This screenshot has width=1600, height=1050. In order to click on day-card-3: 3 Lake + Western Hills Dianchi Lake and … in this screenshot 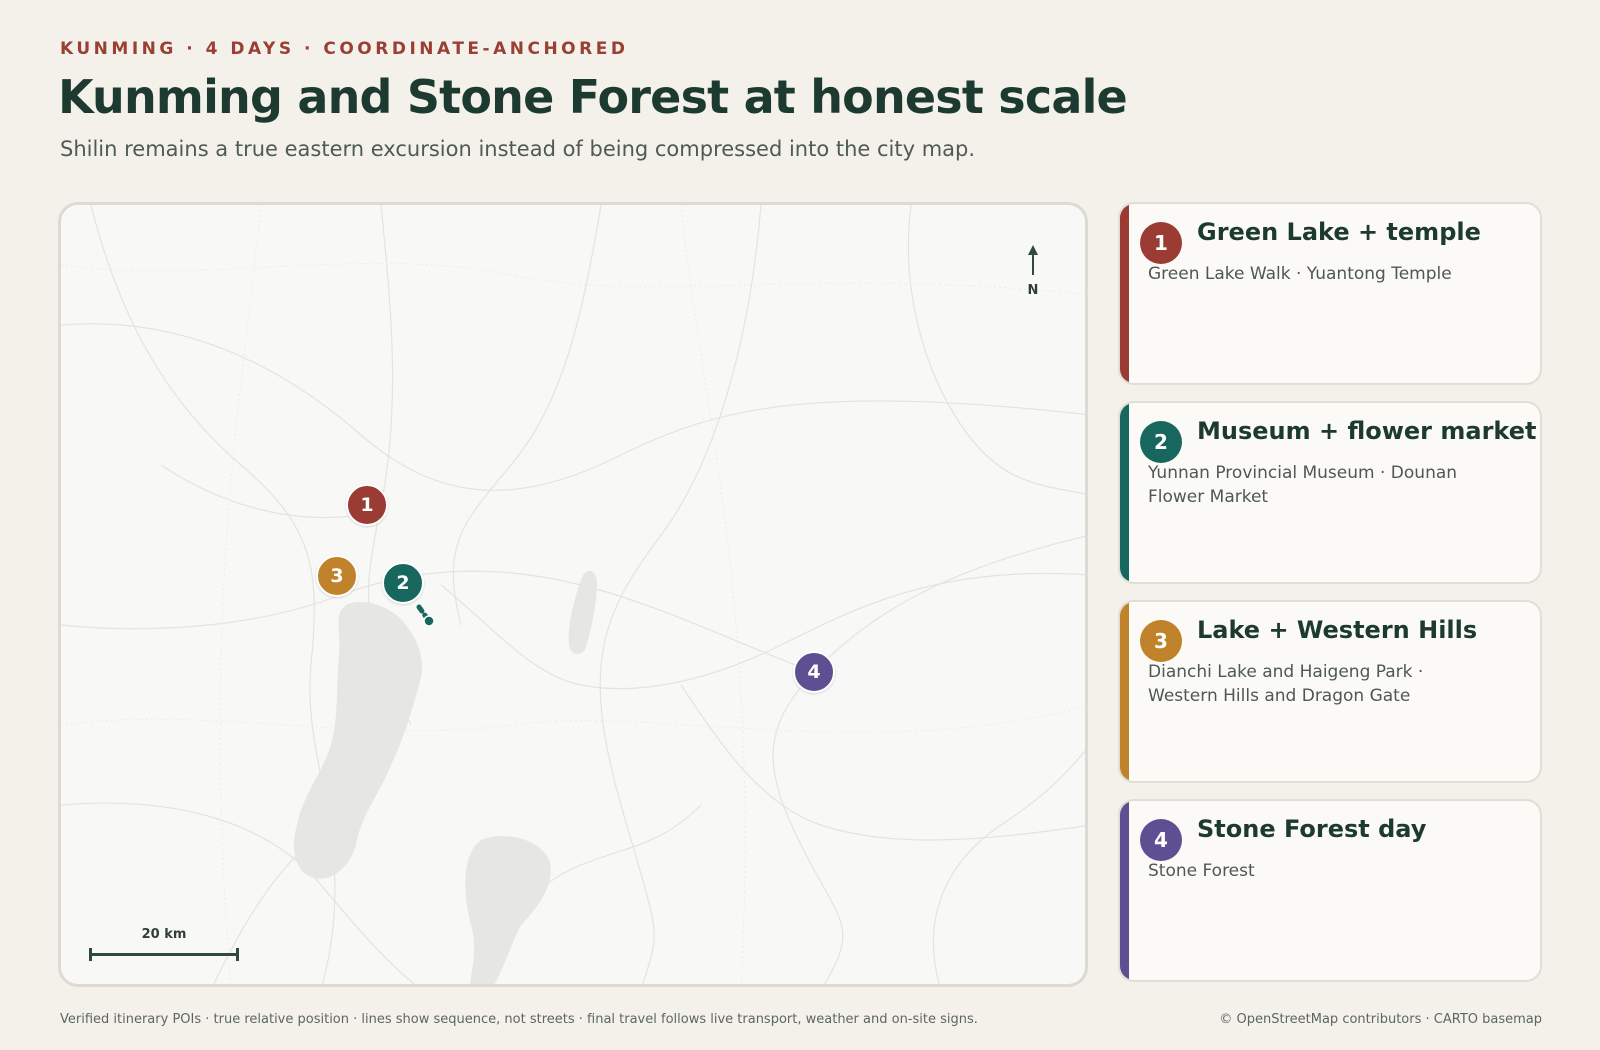, I will do `click(1330, 691)`.